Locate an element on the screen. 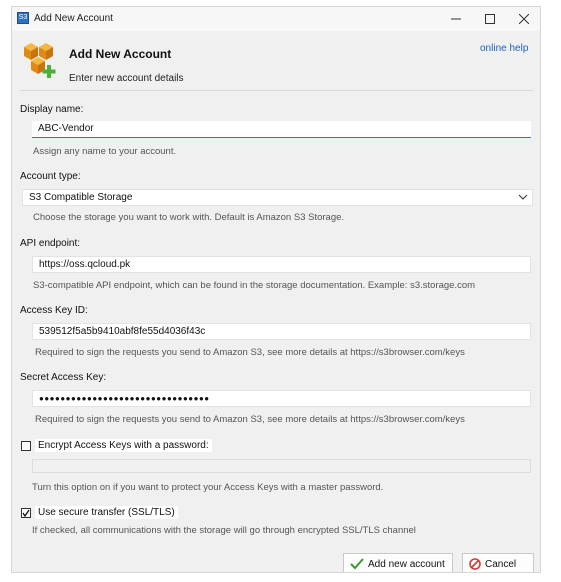 The image size is (561, 582). dialog-subtitle: Enter new account details is located at coordinates (126, 78).